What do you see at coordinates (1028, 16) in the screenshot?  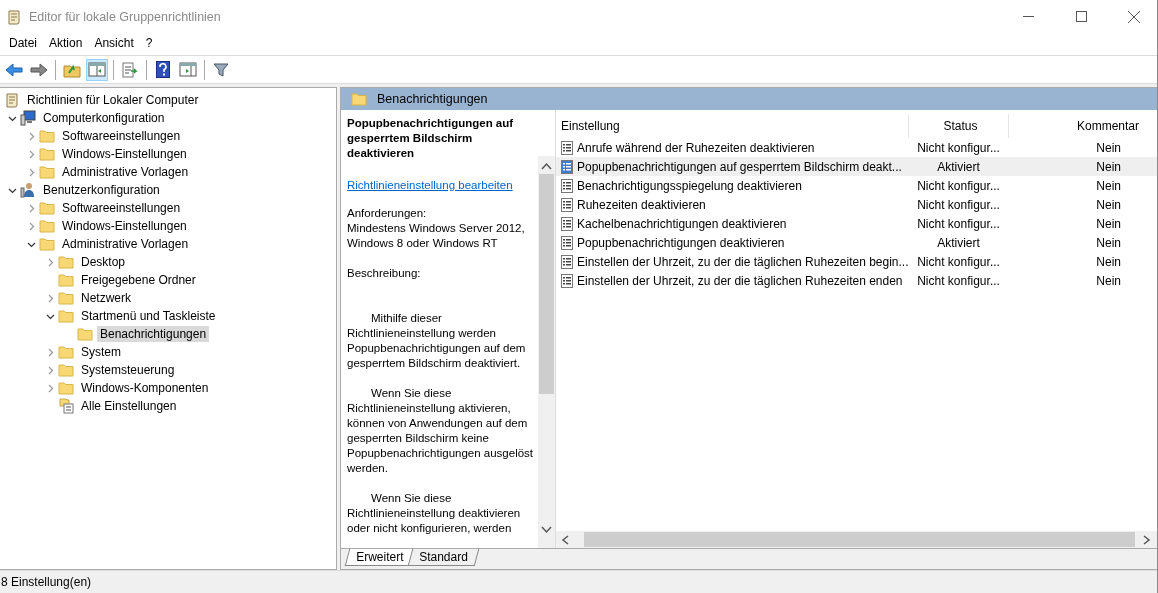 I see `minimize-icon` at bounding box center [1028, 16].